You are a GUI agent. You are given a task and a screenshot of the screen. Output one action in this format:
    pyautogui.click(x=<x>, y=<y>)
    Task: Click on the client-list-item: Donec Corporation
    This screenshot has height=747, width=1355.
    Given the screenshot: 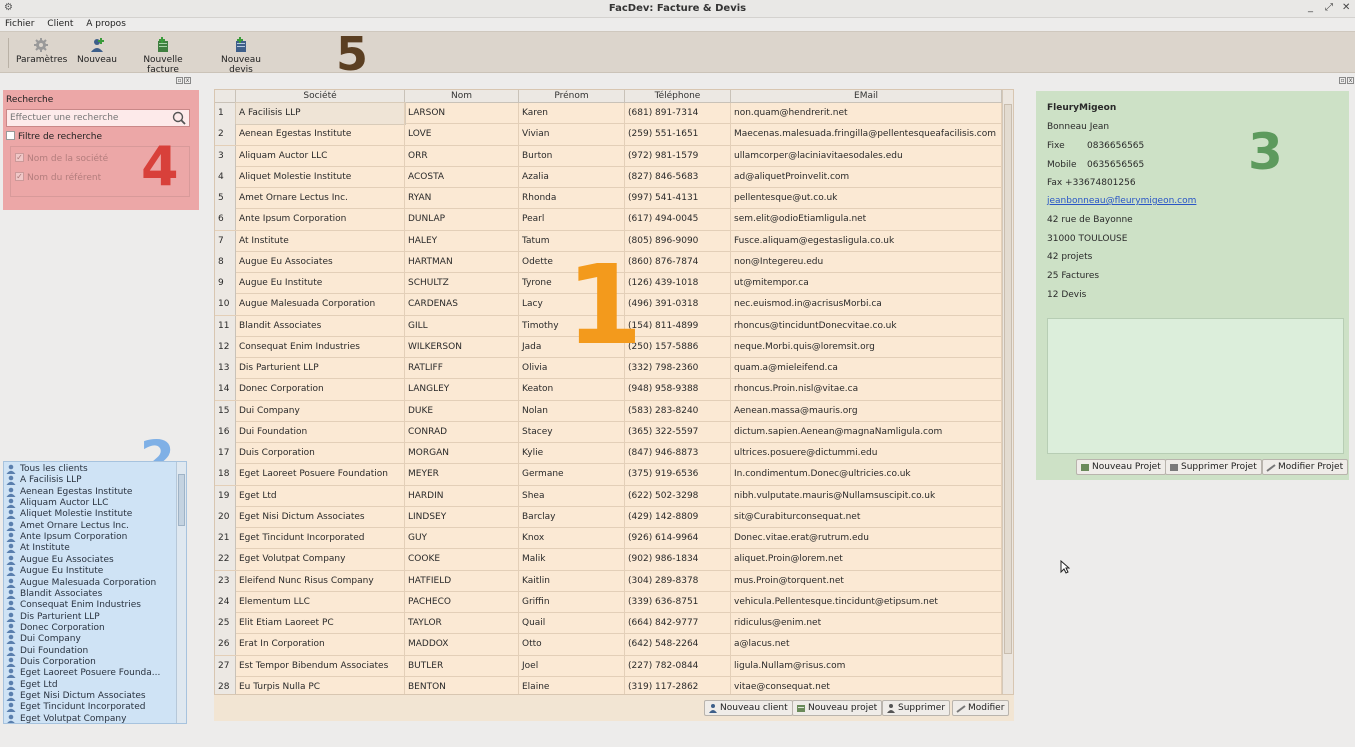 What is the action you would take?
    pyautogui.click(x=55, y=628)
    